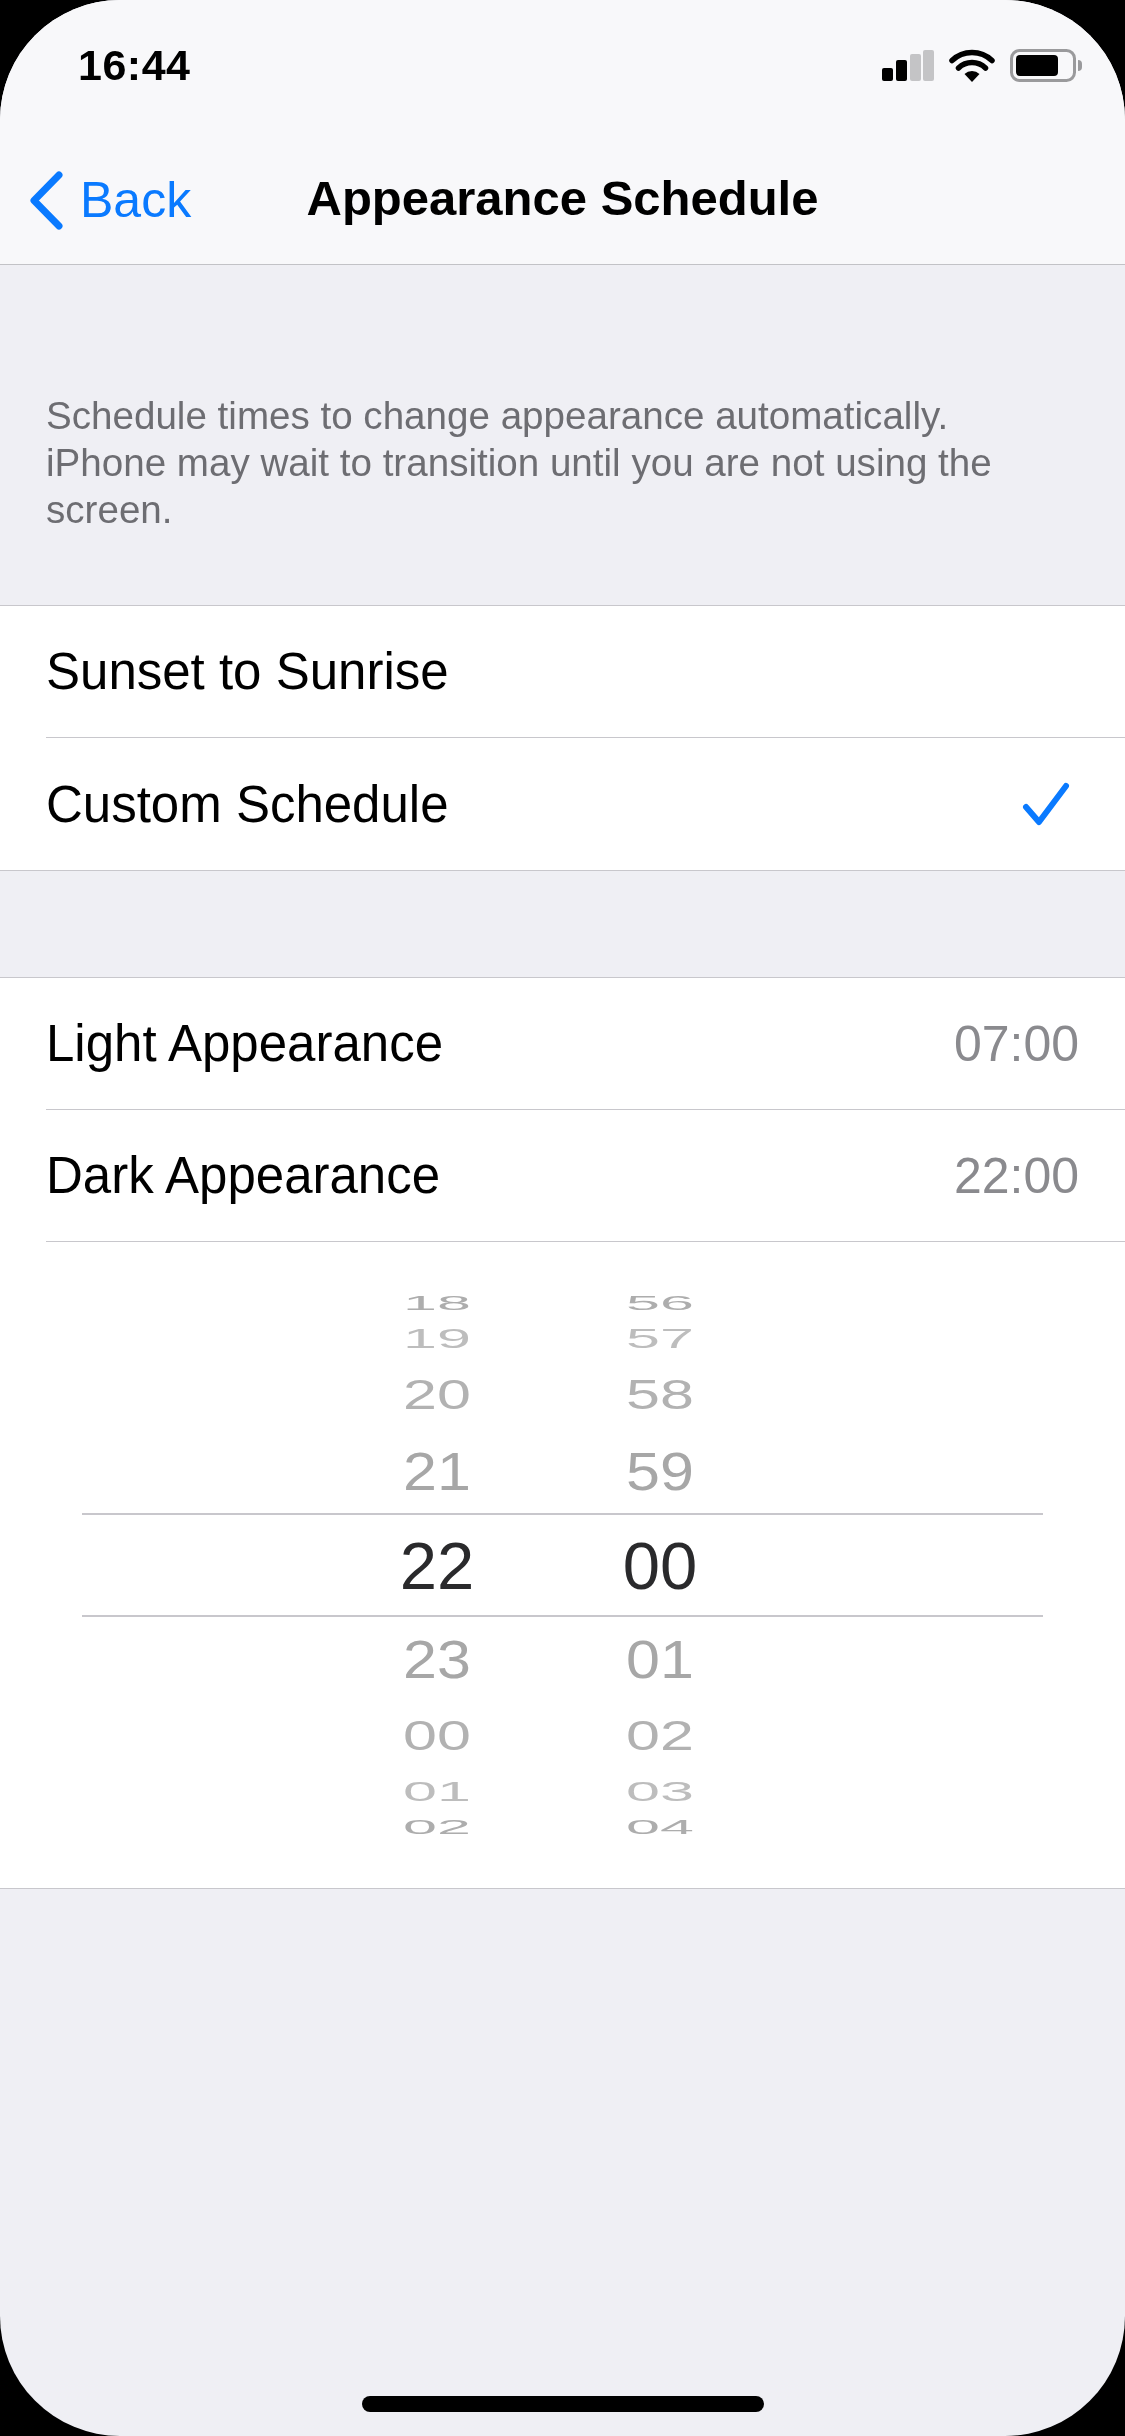 This screenshot has height=2436, width=1125. What do you see at coordinates (1046, 804) in the screenshot?
I see `checkmark-icon` at bounding box center [1046, 804].